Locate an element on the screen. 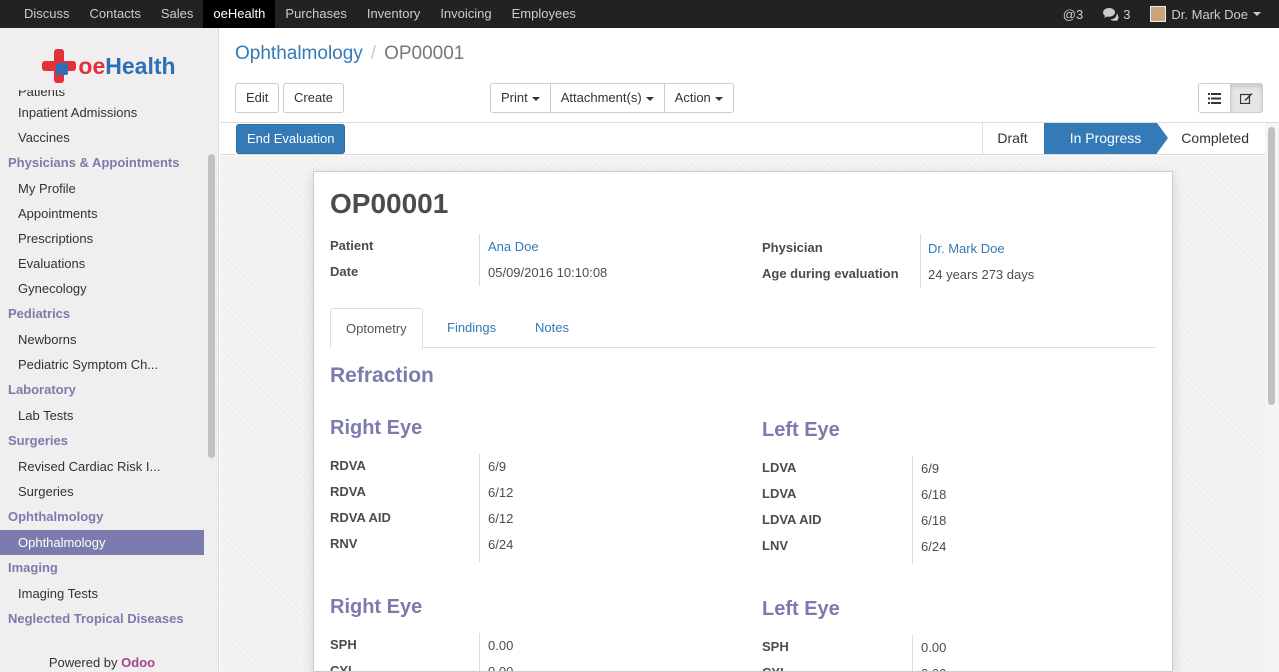 The image size is (1279, 672). field-label: SPH is located at coordinates (775, 646).